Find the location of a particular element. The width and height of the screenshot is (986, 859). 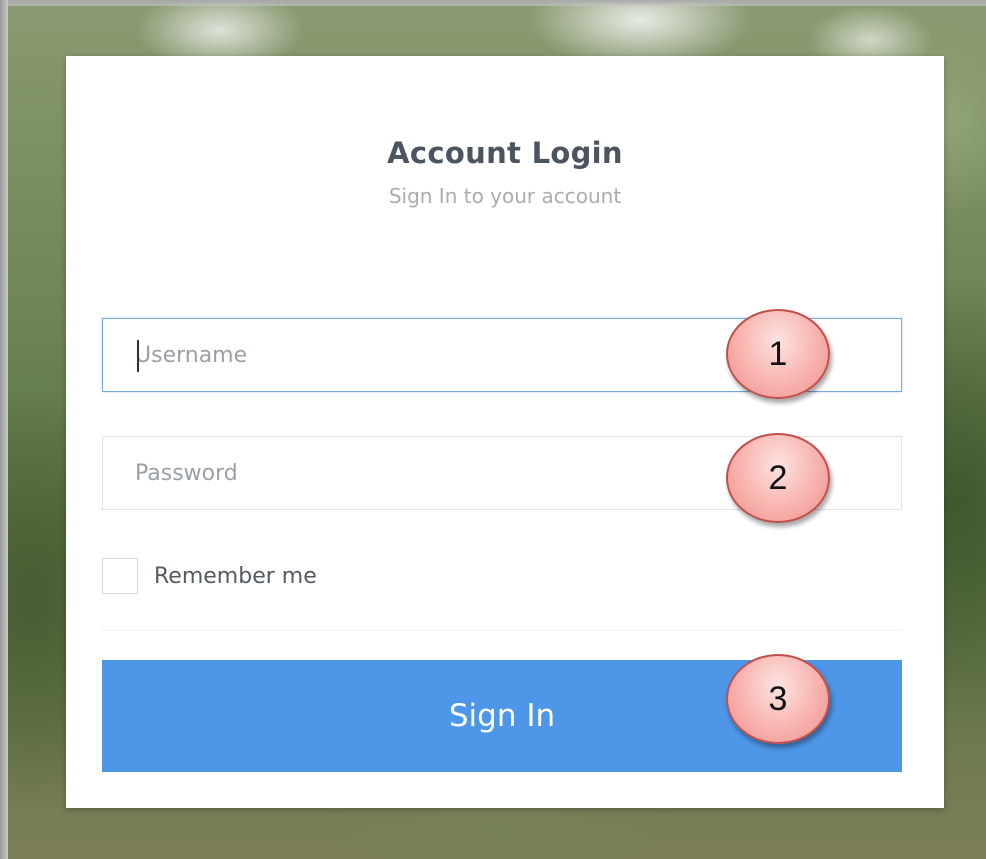

remember-me: Remember me is located at coordinates (209, 576).